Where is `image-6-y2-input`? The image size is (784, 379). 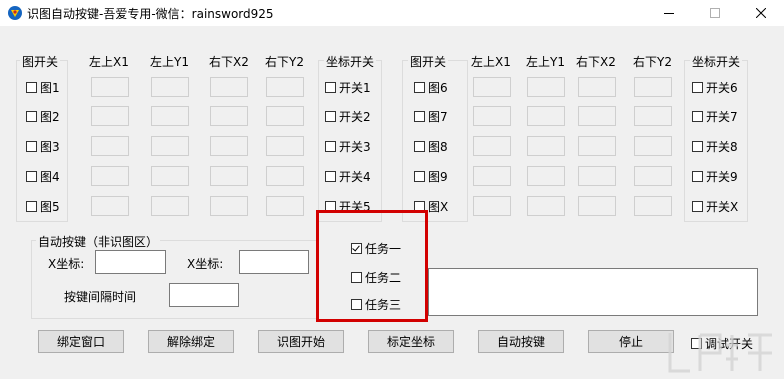 image-6-y2-input is located at coordinates (653, 87).